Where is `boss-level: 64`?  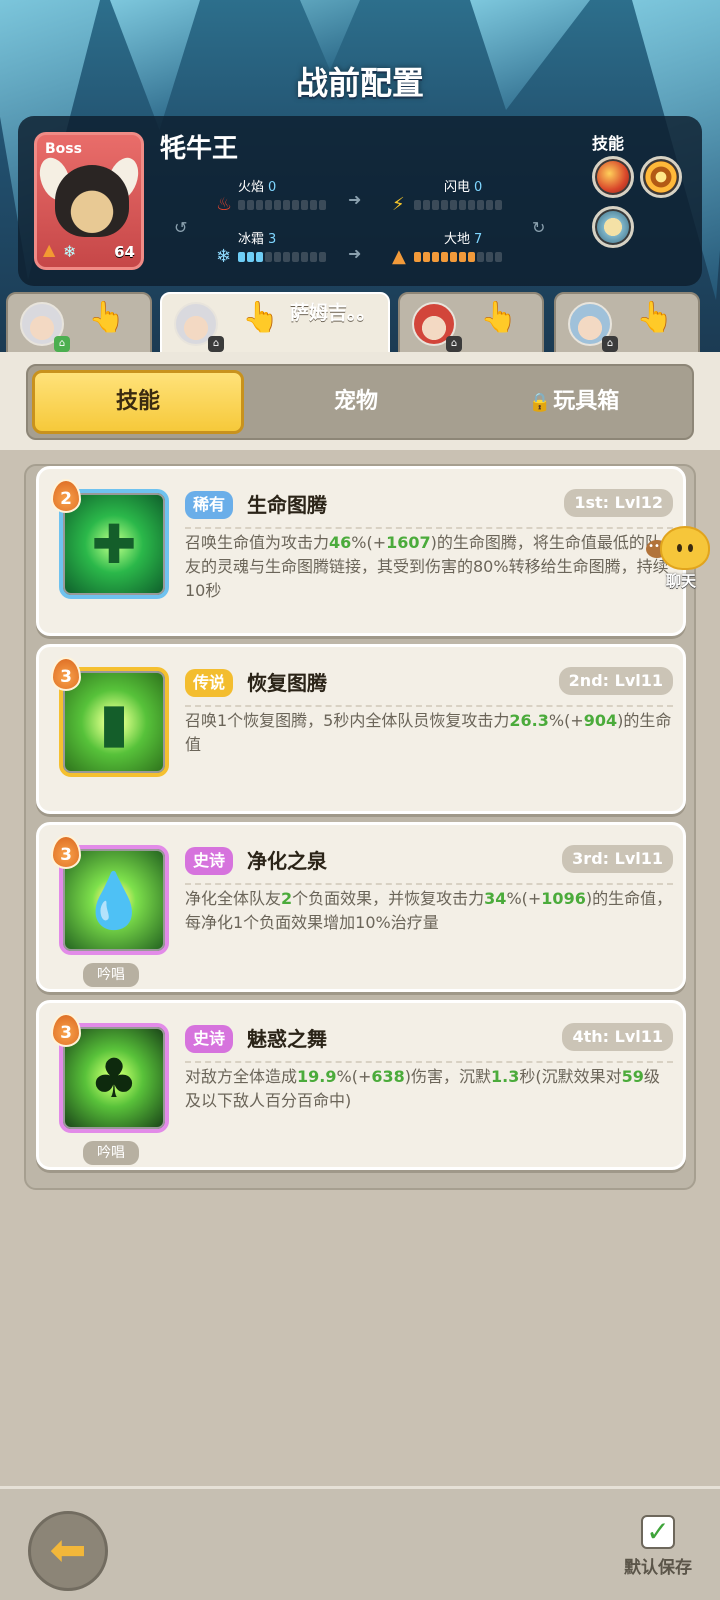
boss-level: 64 is located at coordinates (124, 252).